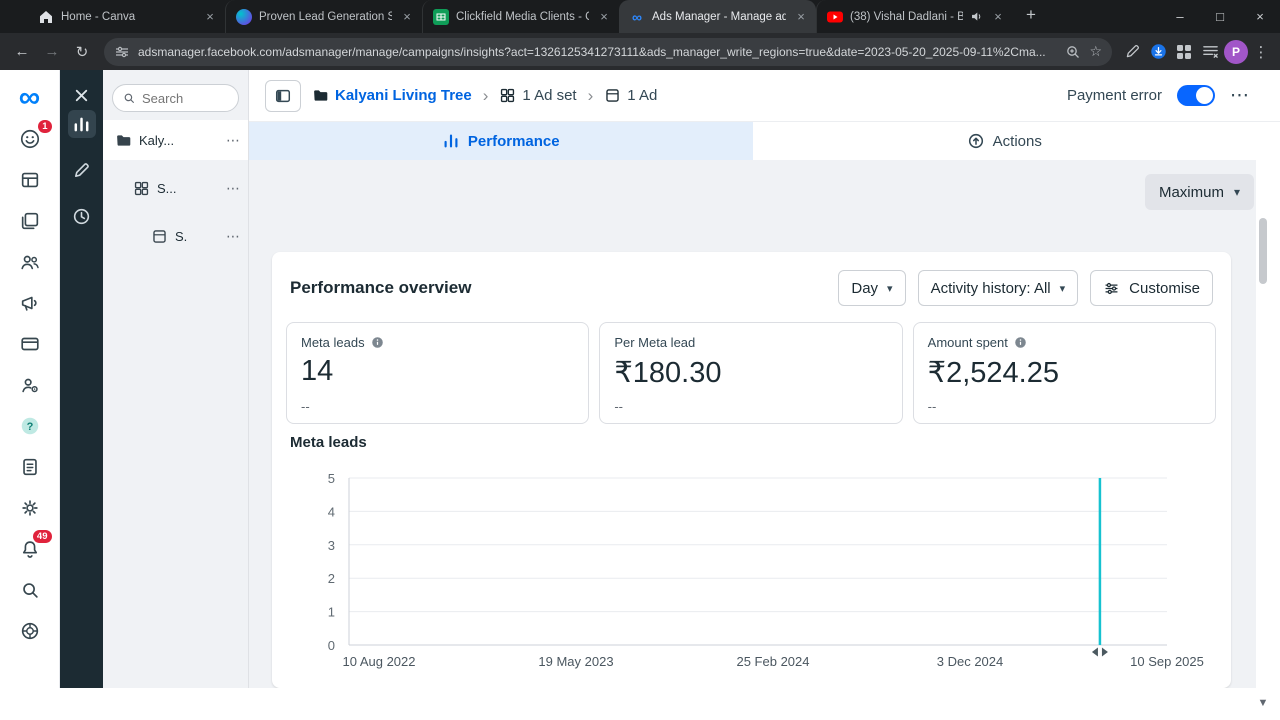 The width and height of the screenshot is (1280, 720). What do you see at coordinates (1062, 288) in the screenshot?
I see `chevron-down-icon: ▾` at bounding box center [1062, 288].